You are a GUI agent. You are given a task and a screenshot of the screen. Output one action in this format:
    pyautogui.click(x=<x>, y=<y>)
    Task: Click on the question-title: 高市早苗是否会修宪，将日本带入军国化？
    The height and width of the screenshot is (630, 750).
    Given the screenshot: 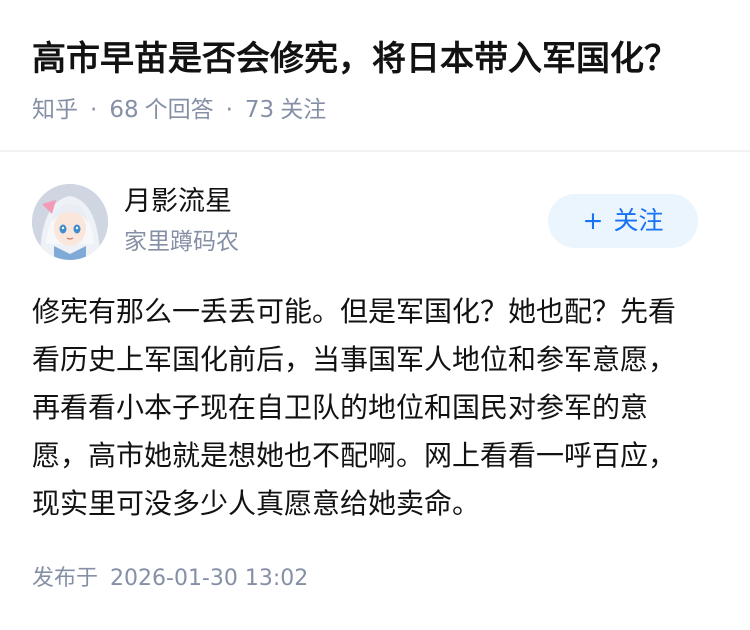 What is the action you would take?
    pyautogui.click(x=355, y=59)
    